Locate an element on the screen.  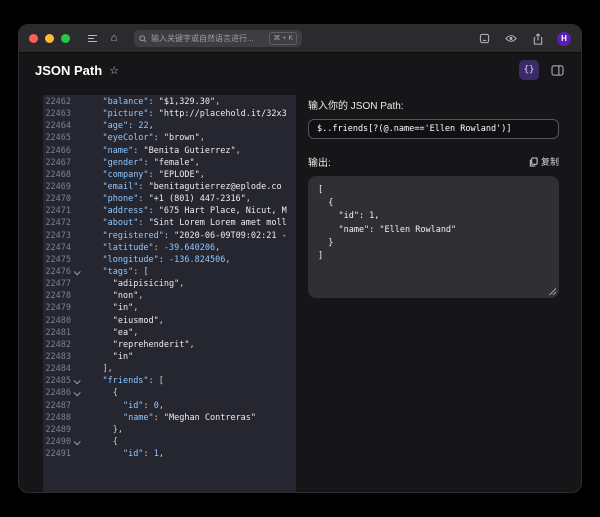
editor-line: 22487 "id": 0, is located at coordinates (169, 406).